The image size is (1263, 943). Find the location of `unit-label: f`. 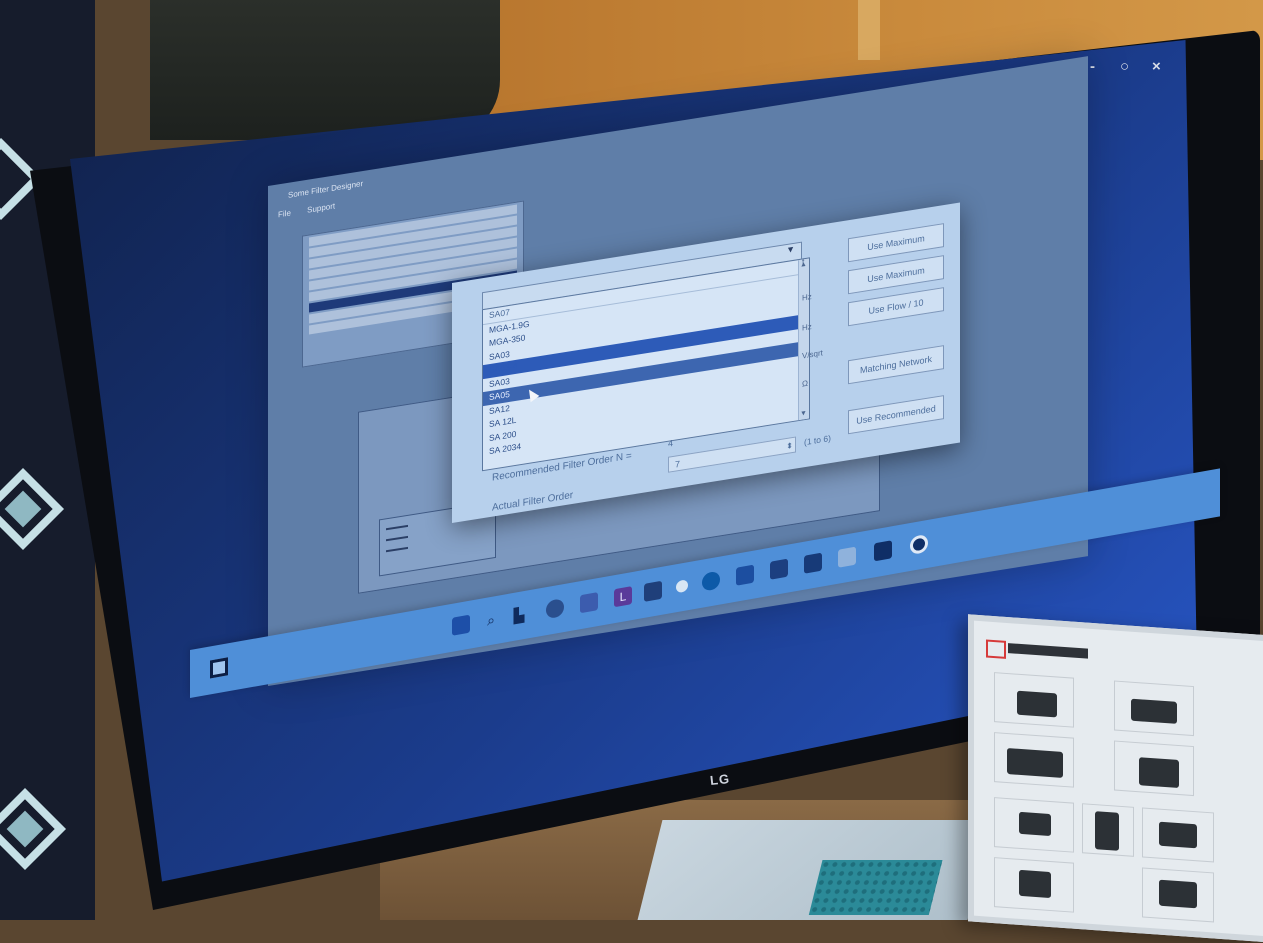

unit-label: f is located at coordinates (803, 262).